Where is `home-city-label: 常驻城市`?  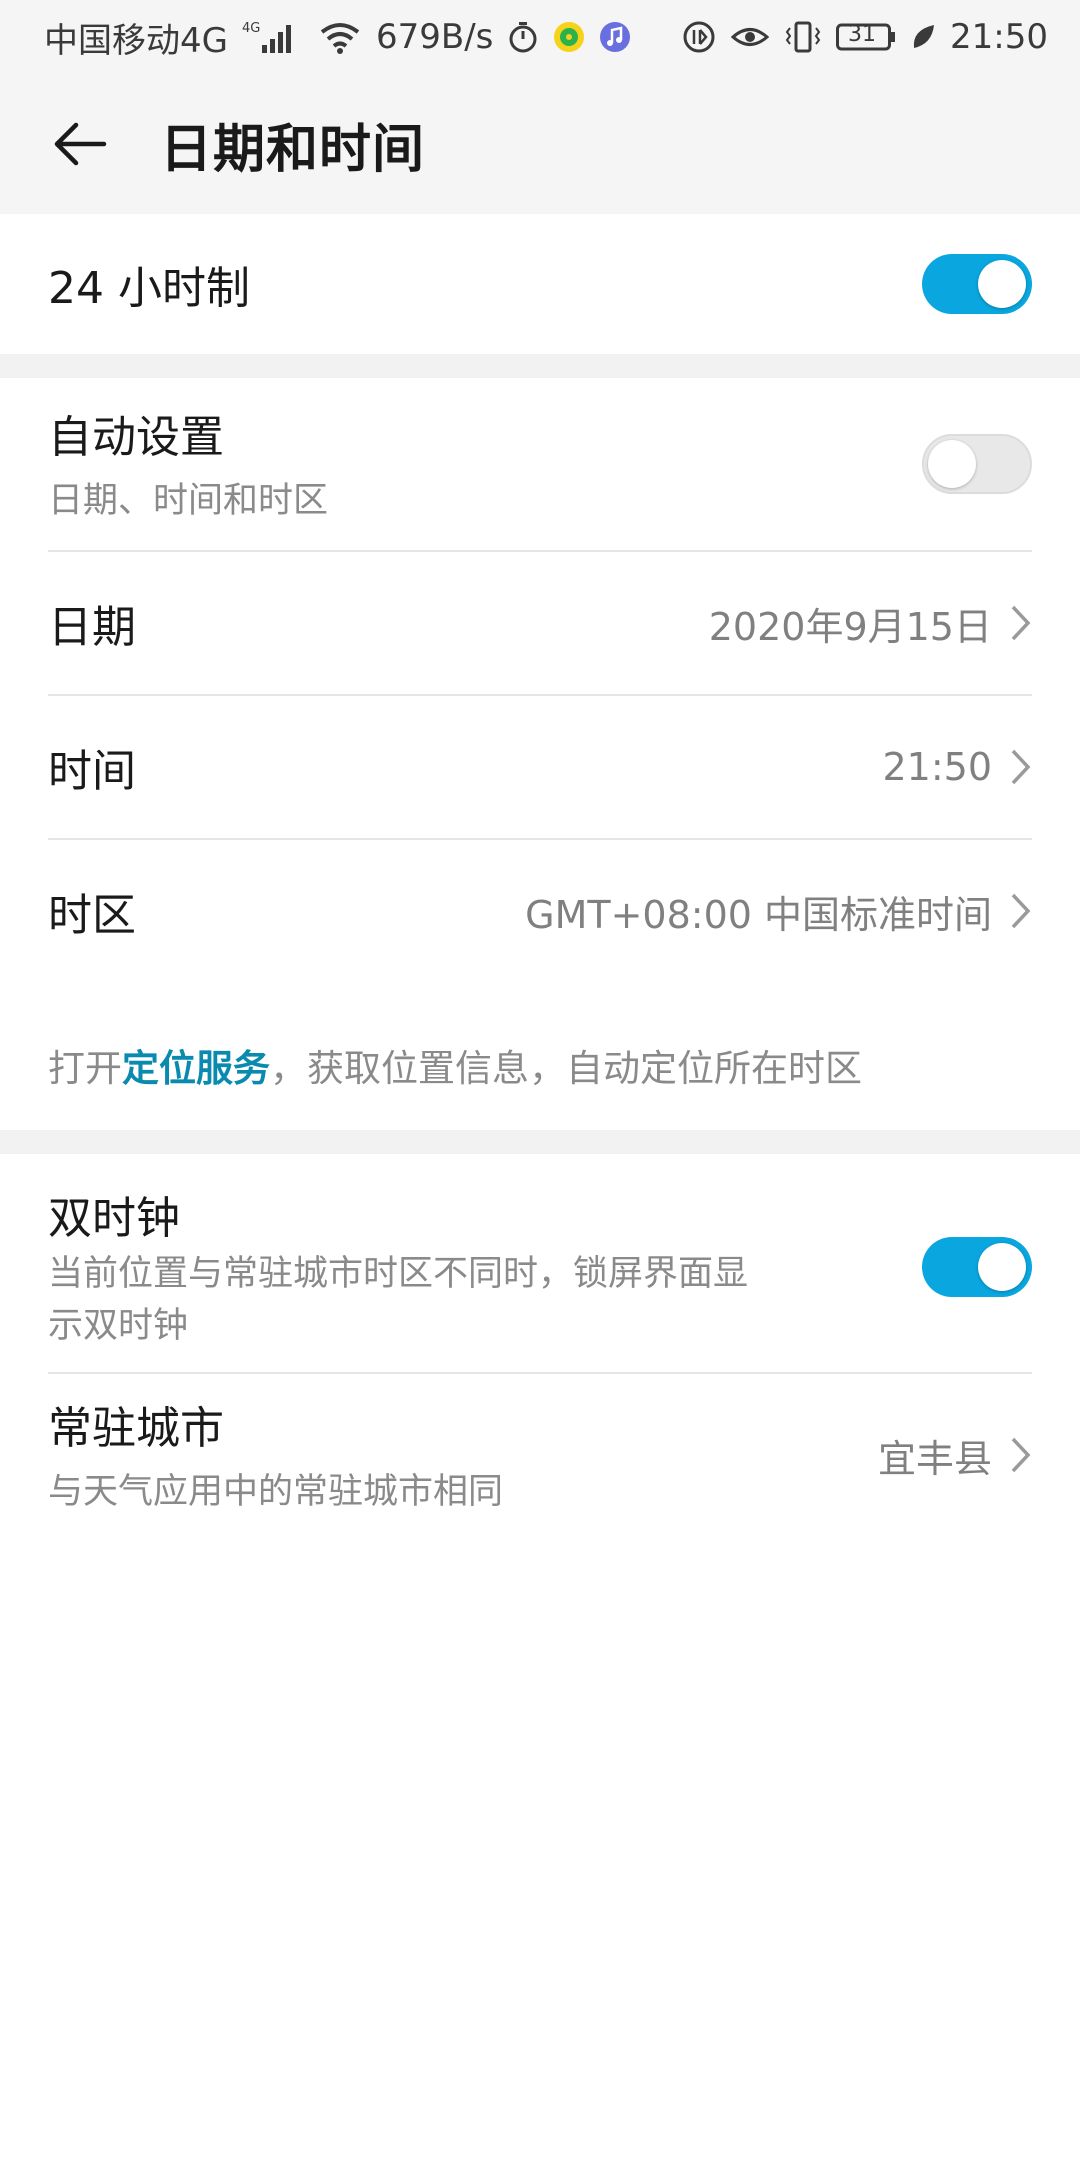 home-city-label: 常驻城市 is located at coordinates (136, 1428).